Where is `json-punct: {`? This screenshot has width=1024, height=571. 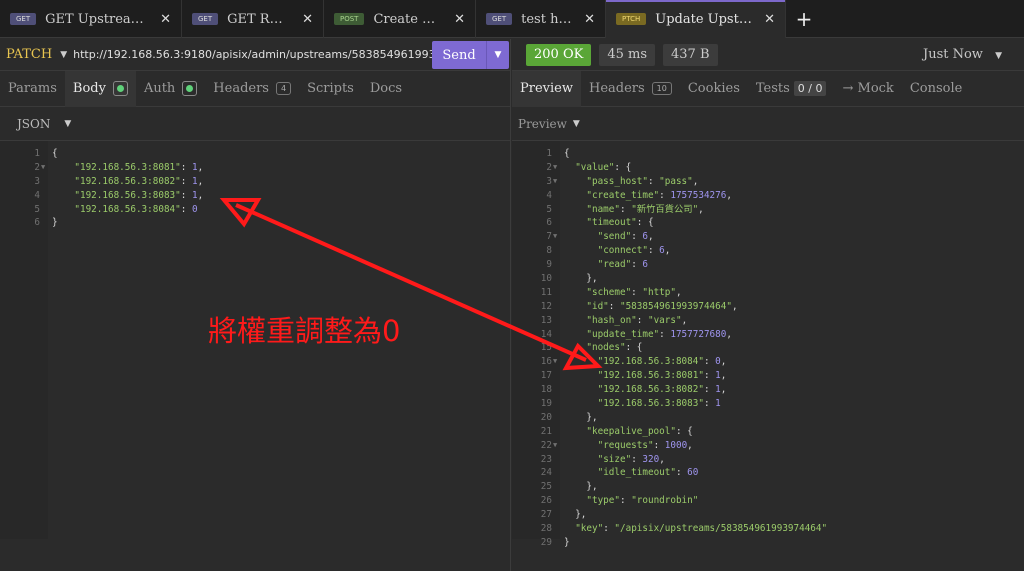
json-punct: { is located at coordinates (567, 153).